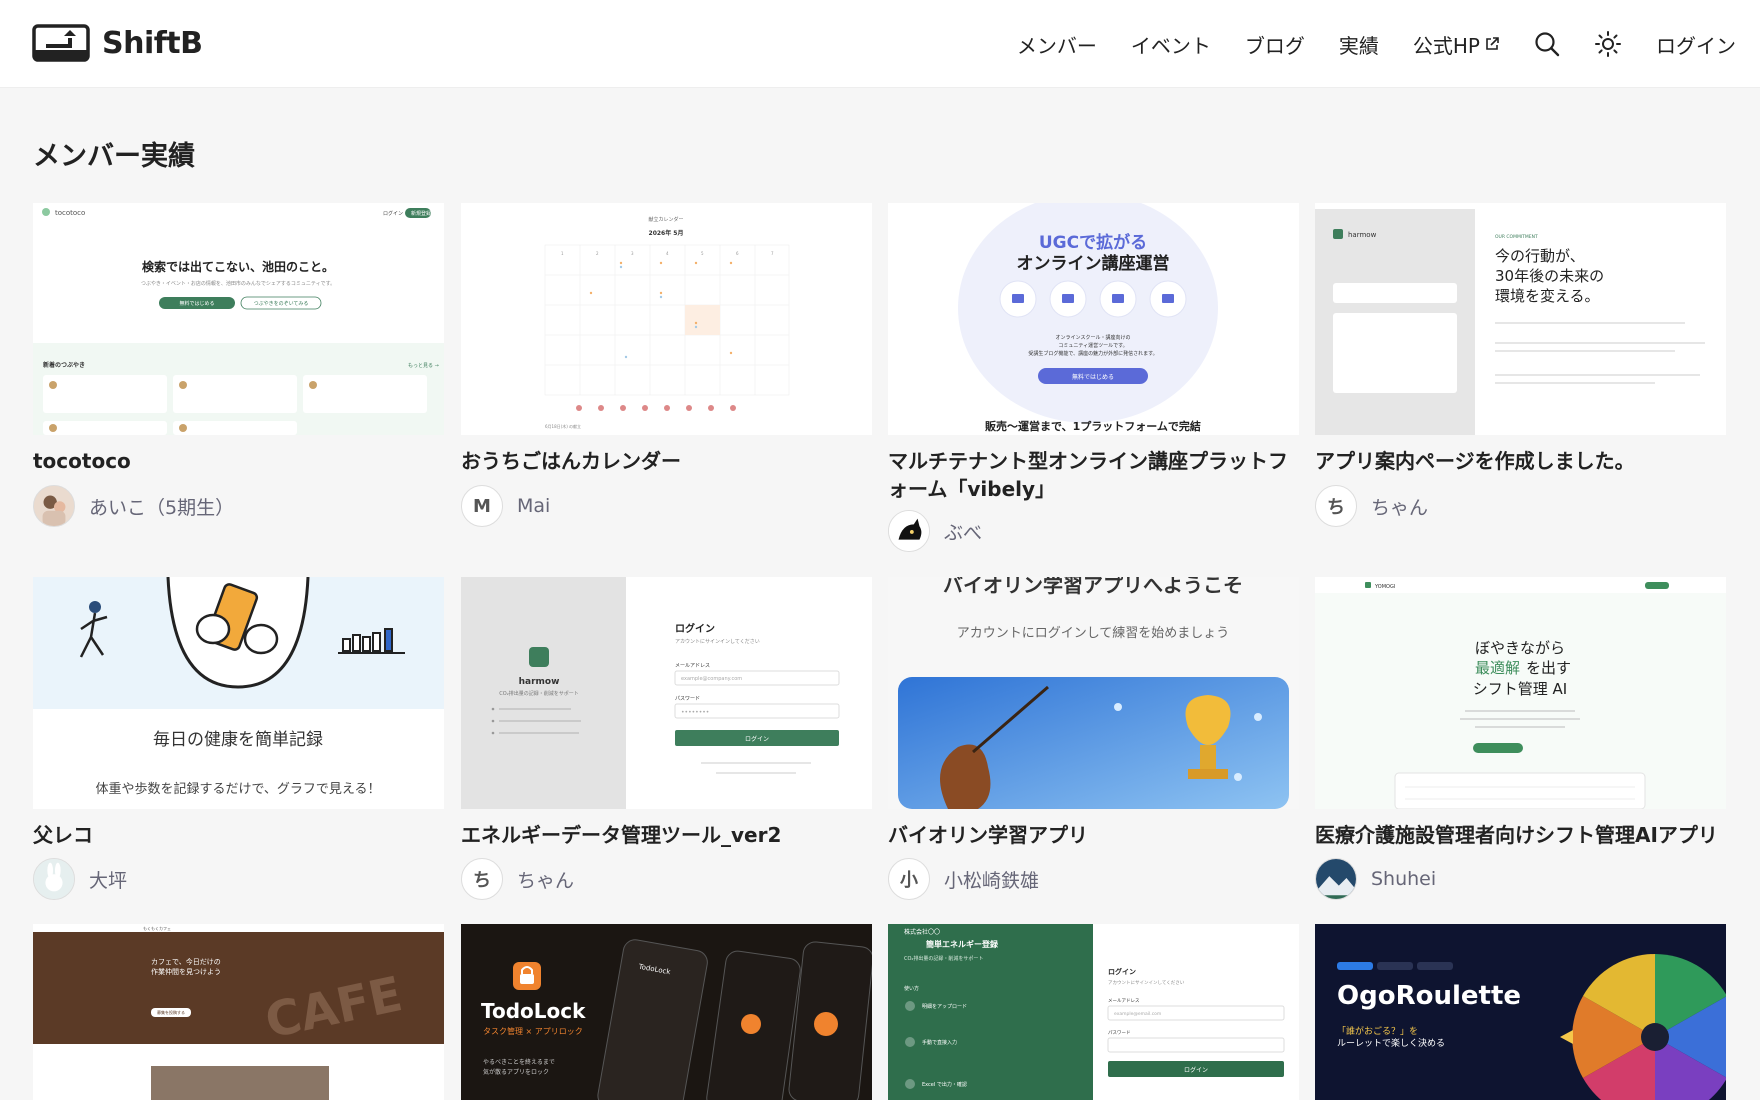 Image resolution: width=1760 pixels, height=1100 pixels. What do you see at coordinates (922, 932) in the screenshot?
I see `svg-text: 株式会社〇〇` at bounding box center [922, 932].